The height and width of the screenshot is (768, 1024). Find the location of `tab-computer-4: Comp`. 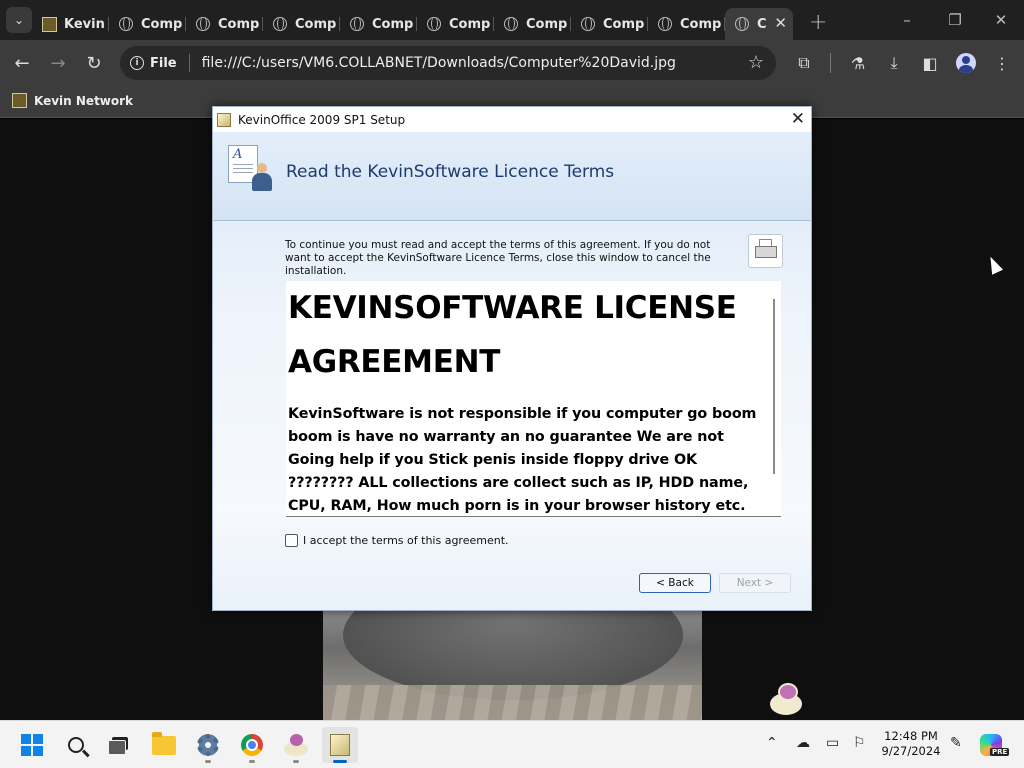

tab-computer-4: Comp is located at coordinates (378, 24).